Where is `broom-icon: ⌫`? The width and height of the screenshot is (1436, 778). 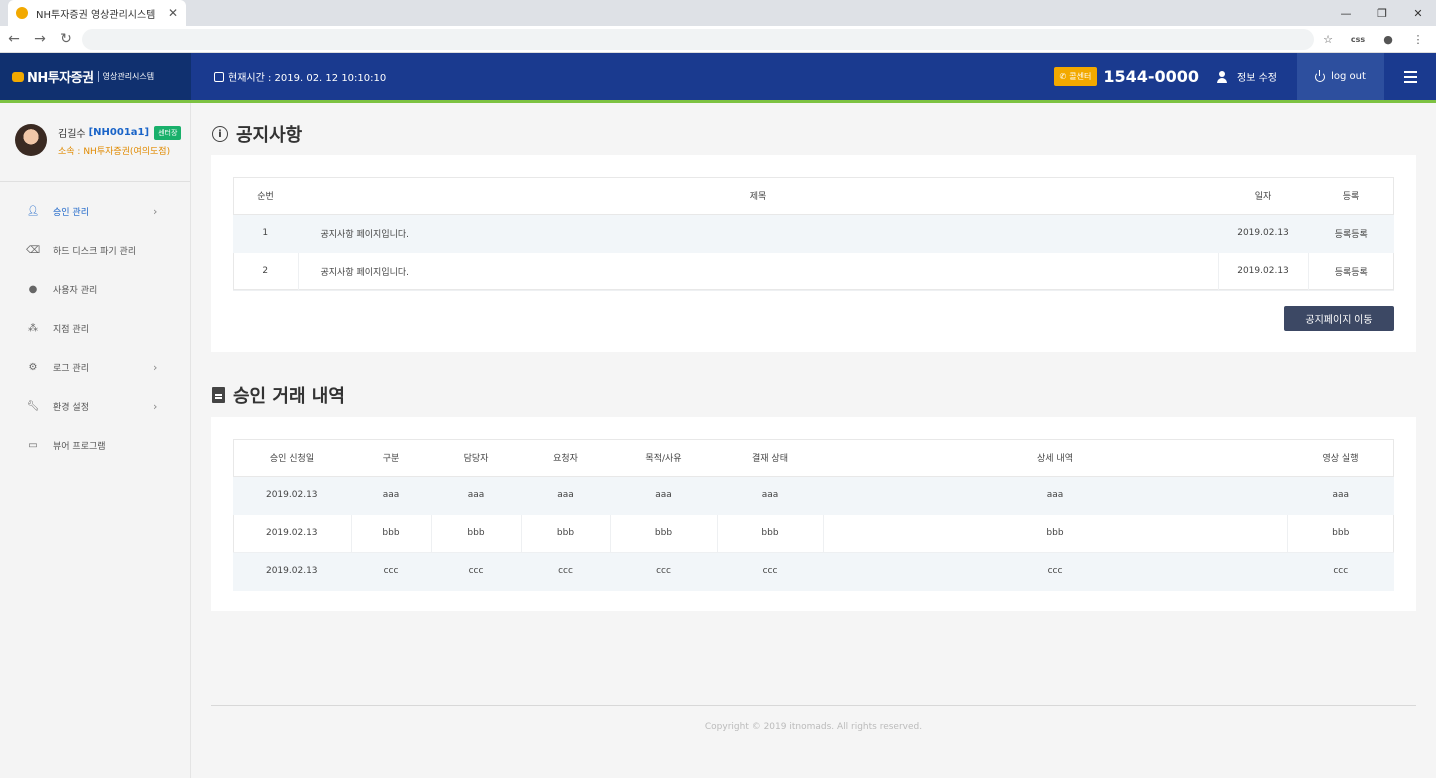
broom-icon: ⌫ is located at coordinates (33, 250).